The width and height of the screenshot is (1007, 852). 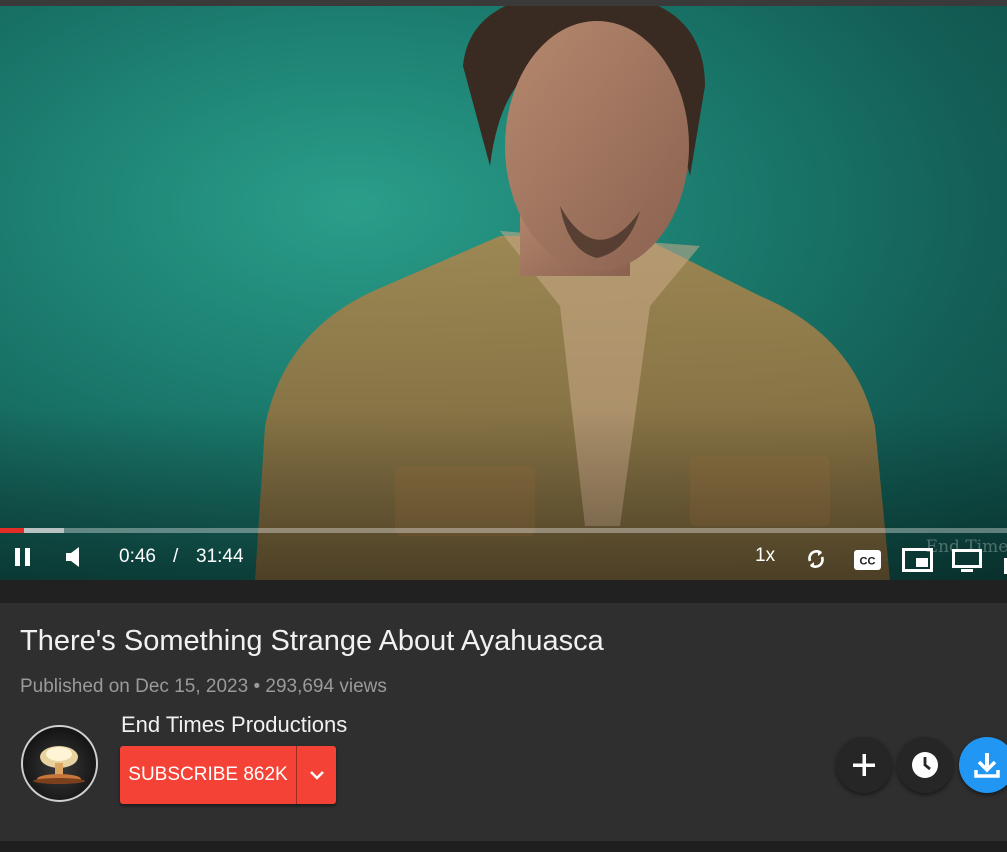 I want to click on cc-icon: CC, so click(x=867, y=560).